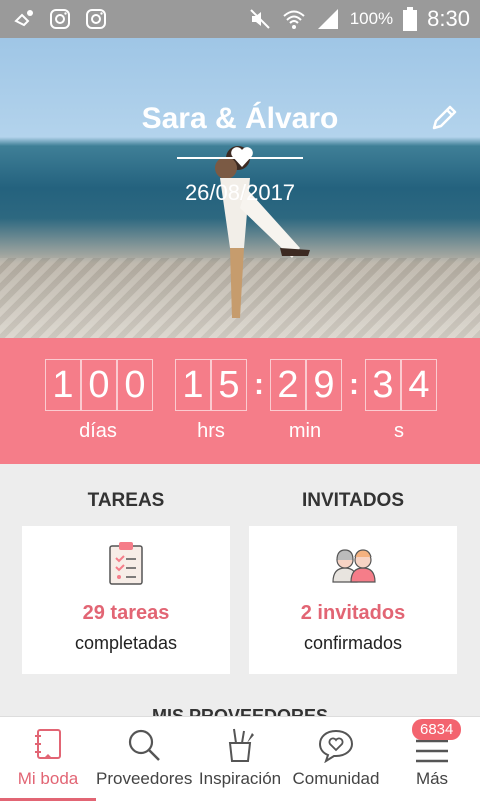  I want to click on nav-proveedores: Proveedores, so click(144, 759).